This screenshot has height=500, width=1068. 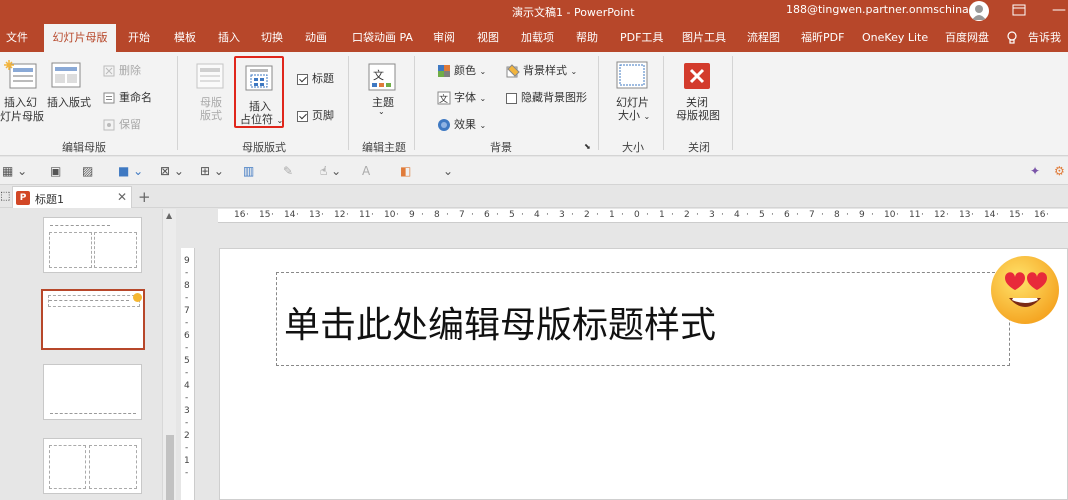 I want to click on table-icon: ▦ ⌄, so click(x=14, y=171).